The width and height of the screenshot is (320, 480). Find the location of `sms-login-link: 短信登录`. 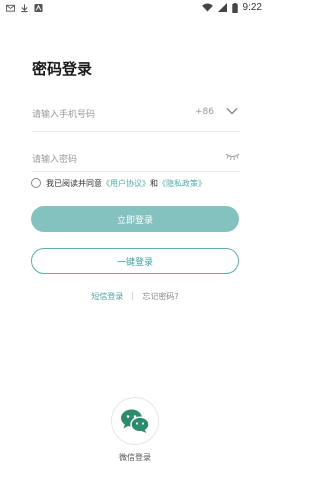

sms-login-link: 短信登录 is located at coordinates (107, 296).